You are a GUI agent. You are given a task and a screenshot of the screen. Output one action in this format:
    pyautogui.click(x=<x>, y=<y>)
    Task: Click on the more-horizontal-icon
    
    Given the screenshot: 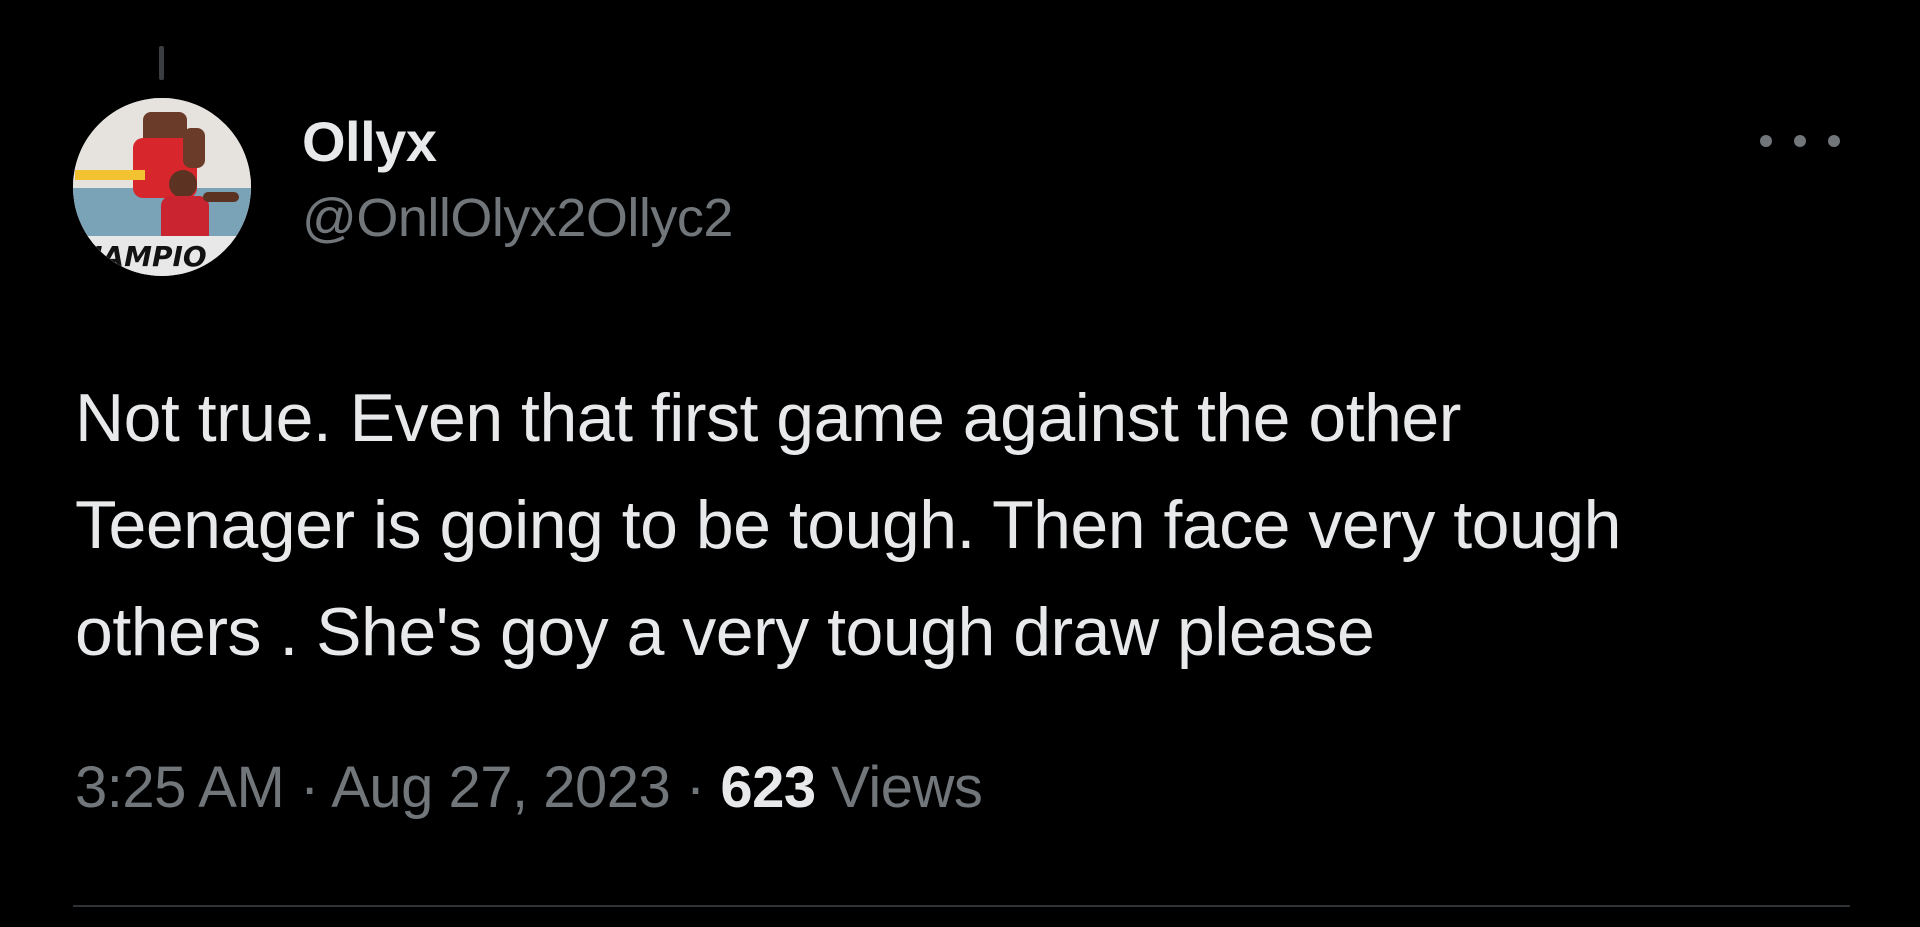 What is the action you would take?
    pyautogui.click(x=1766, y=141)
    